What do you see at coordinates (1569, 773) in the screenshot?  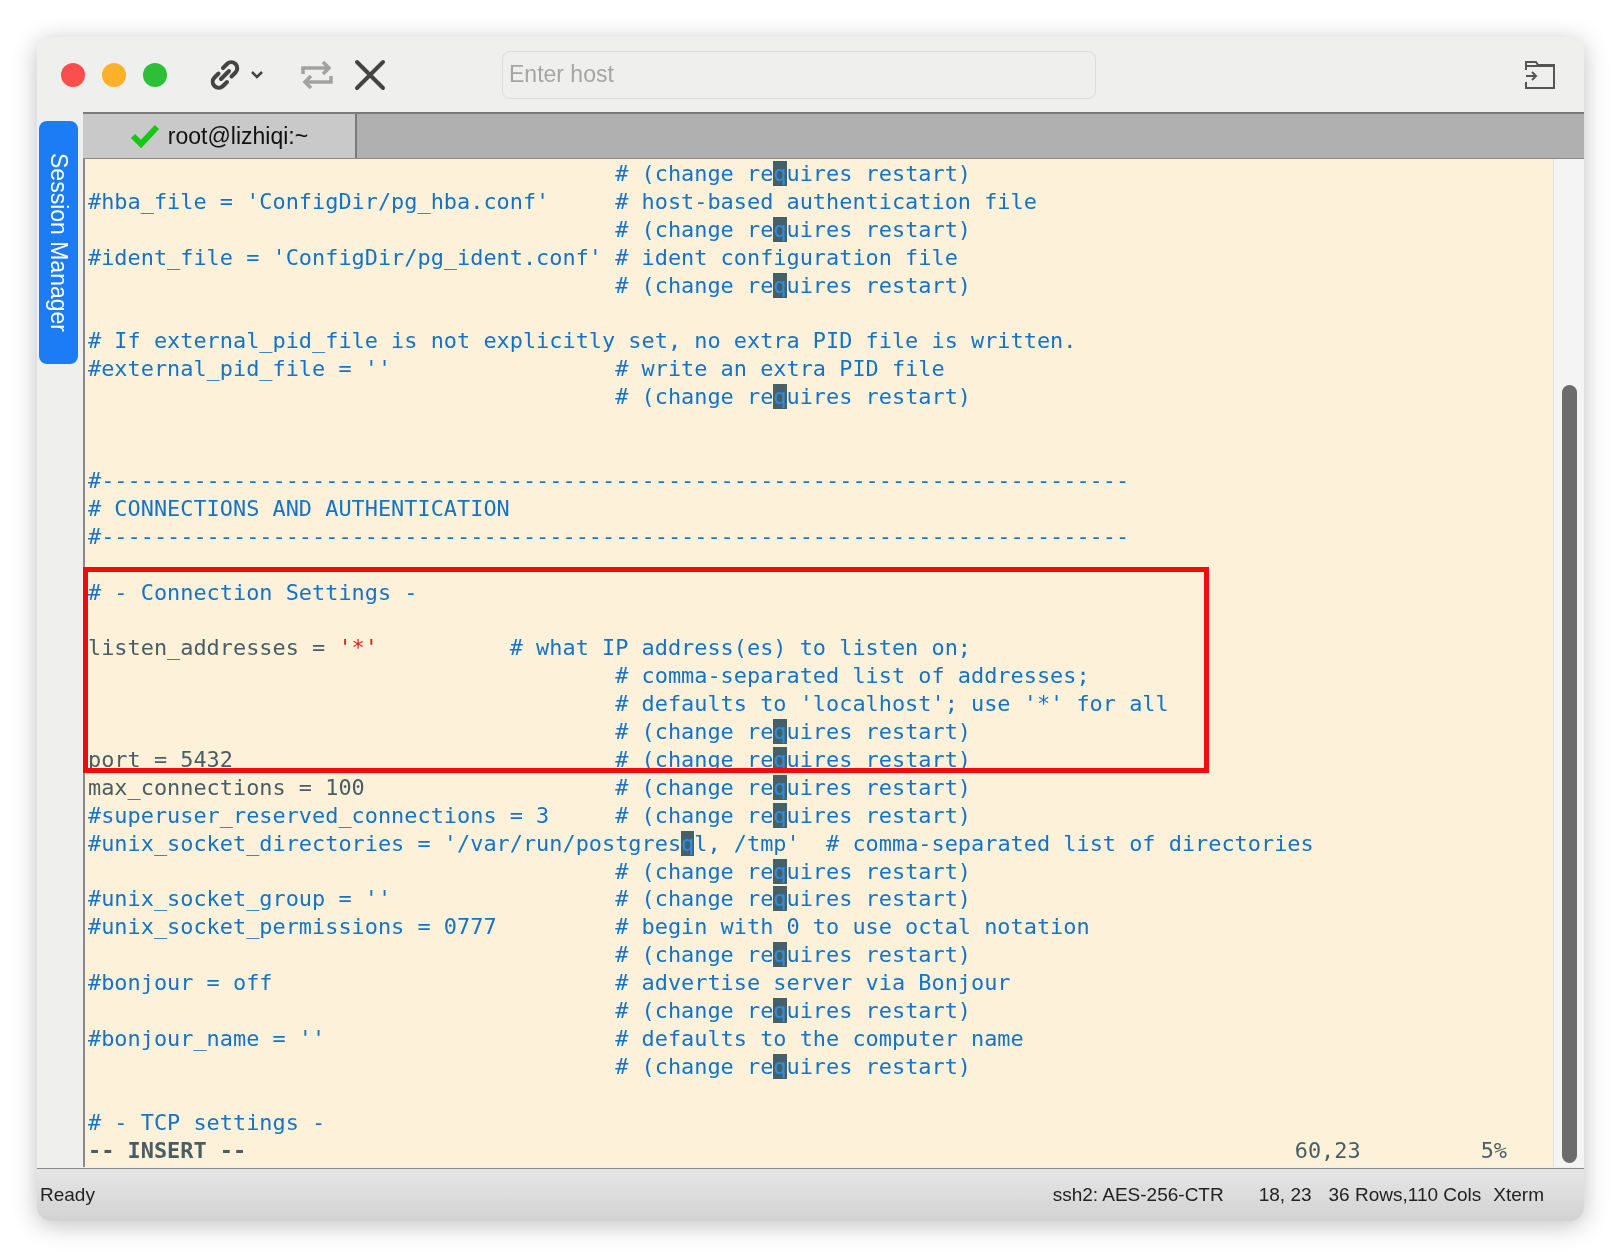 I see `scrollbar-thumb` at bounding box center [1569, 773].